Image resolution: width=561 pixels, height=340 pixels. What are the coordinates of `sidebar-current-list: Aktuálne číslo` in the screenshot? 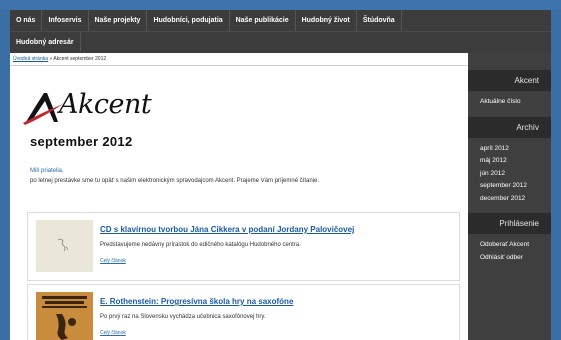 It's located at (509, 104).